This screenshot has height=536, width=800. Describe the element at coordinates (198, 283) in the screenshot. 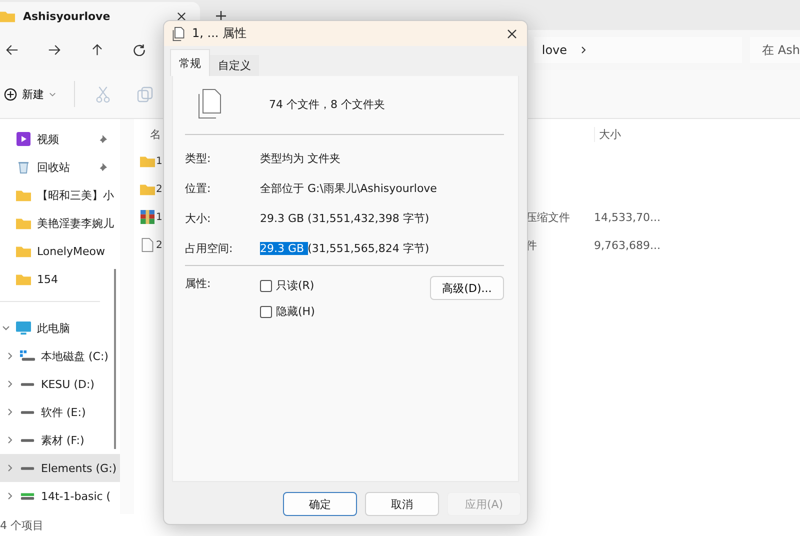

I see `attributes-label: 属性:` at that location.